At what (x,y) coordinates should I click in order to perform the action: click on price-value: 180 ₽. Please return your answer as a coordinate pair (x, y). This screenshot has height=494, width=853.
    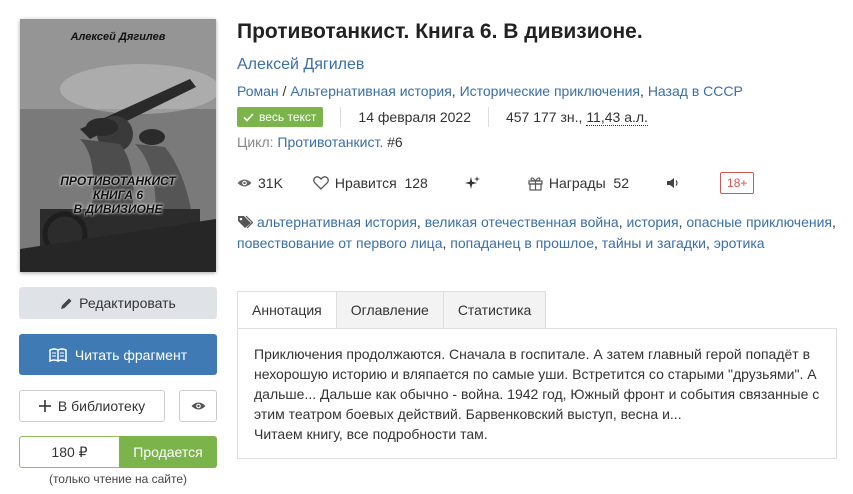
    Looking at the image, I should click on (69, 452).